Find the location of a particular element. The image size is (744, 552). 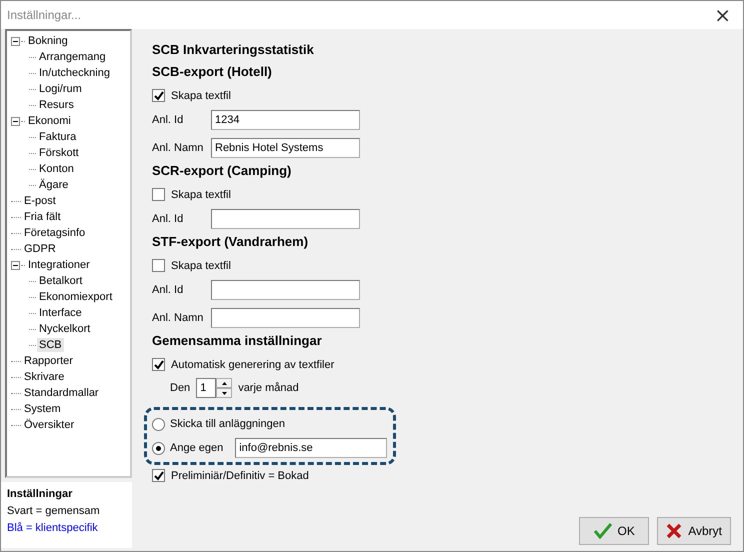

checkbox-label: Preliminiär/Definitiv = Bokad is located at coordinates (240, 476).